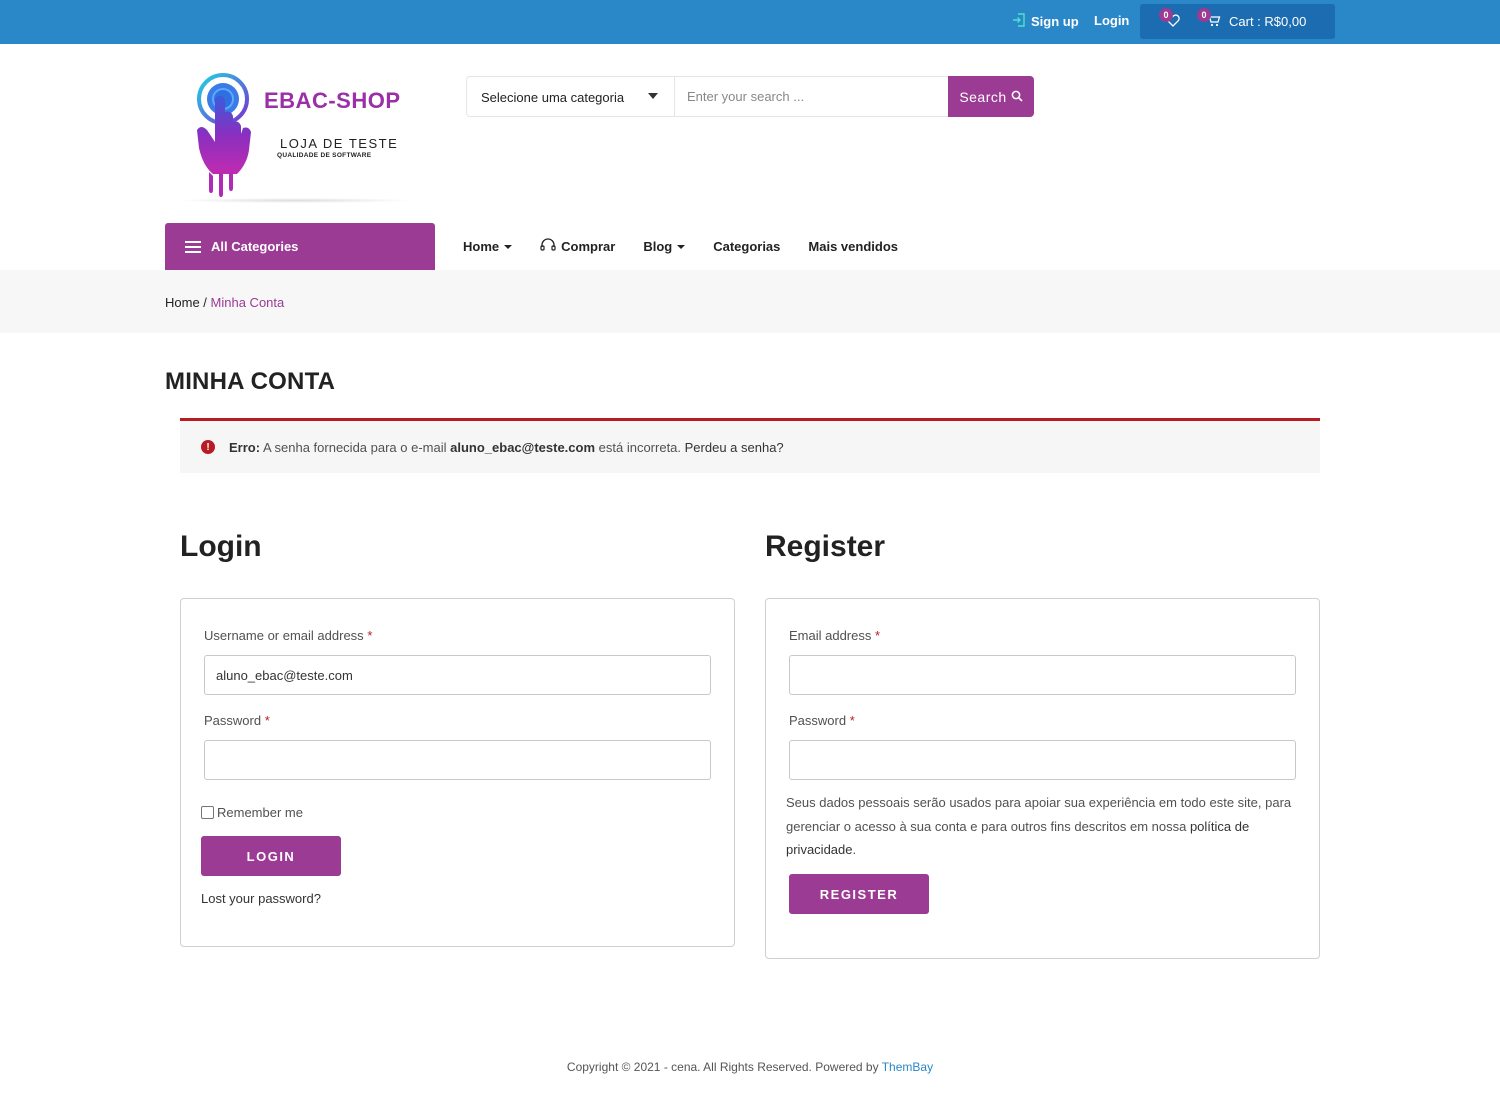 The height and width of the screenshot is (1114, 1500). I want to click on logo-brand-text: EBAC-SHOP, so click(332, 100).